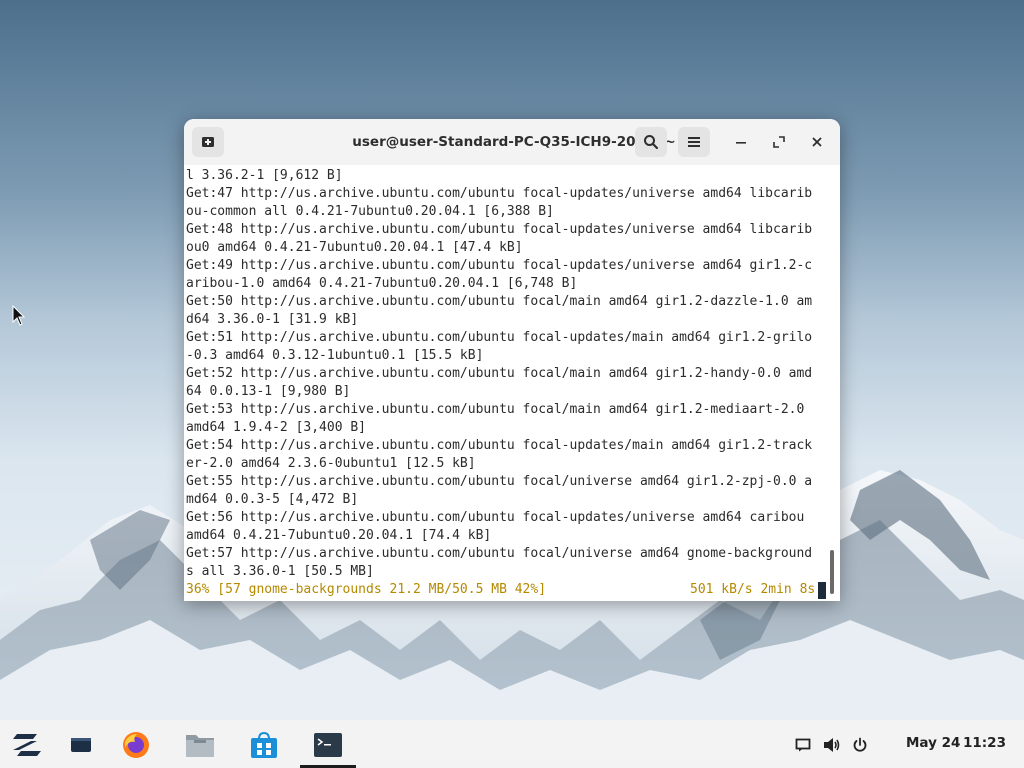 This screenshot has height=768, width=1024. I want to click on power-button, so click(860, 745).